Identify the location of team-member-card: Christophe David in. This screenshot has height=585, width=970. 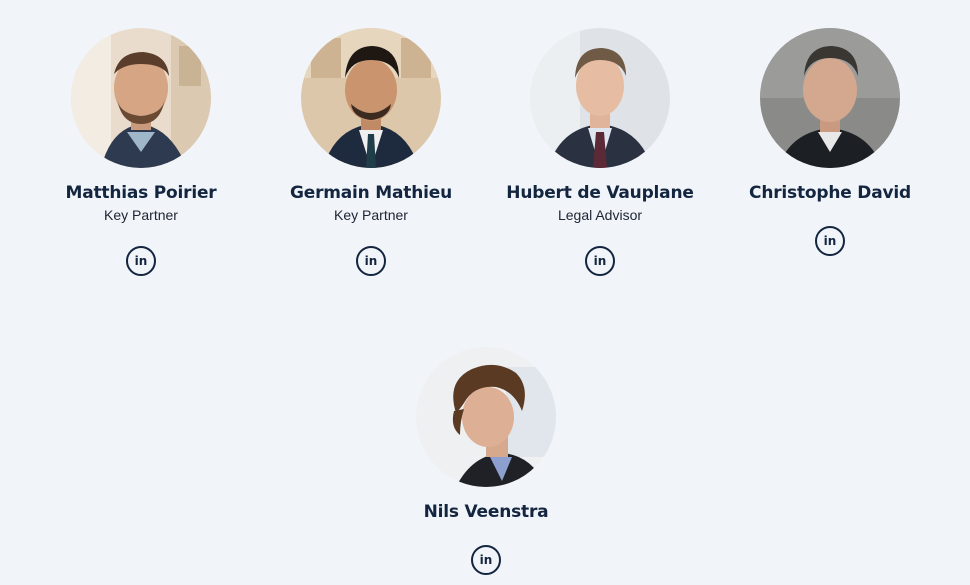
(830, 142).